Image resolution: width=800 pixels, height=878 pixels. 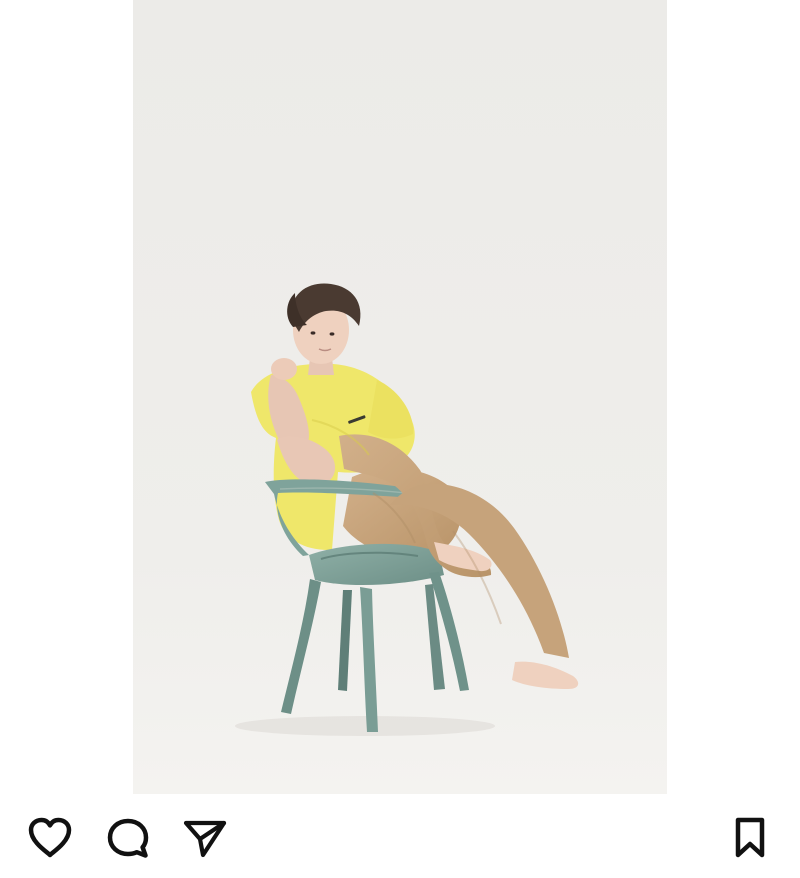 I want to click on comment-icon, so click(x=128, y=838).